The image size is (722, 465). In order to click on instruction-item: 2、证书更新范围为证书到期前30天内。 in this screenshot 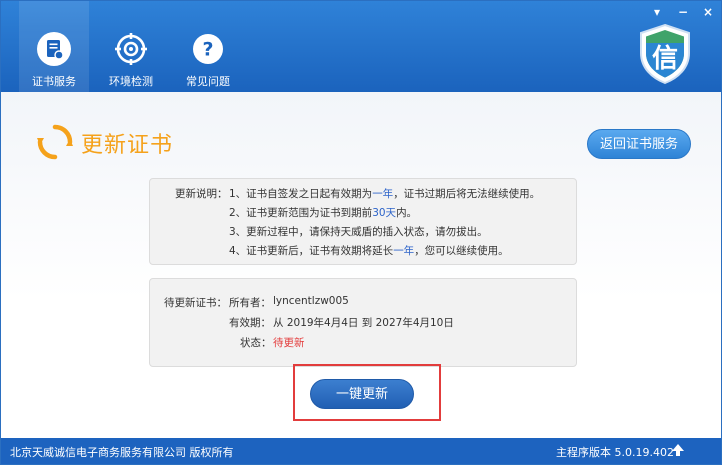, I will do `click(323, 213)`.